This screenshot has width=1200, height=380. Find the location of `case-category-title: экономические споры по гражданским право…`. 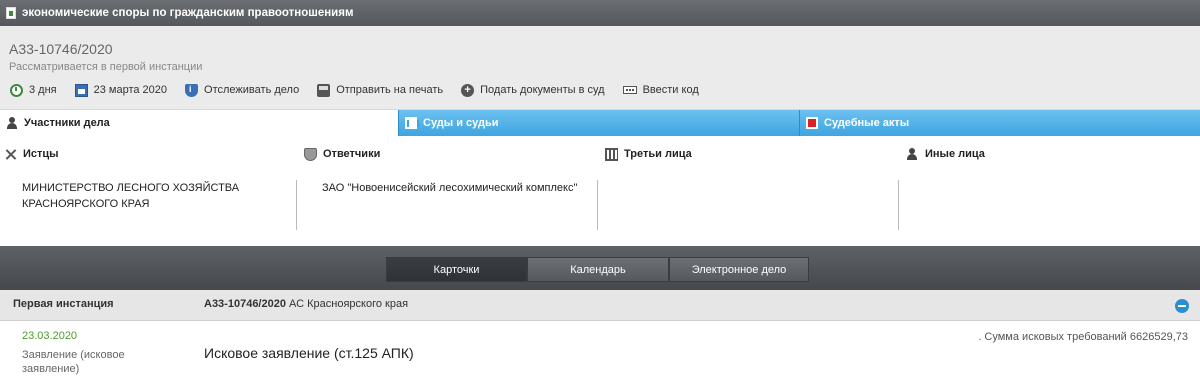

case-category-title: экономические споры по гражданским право… is located at coordinates (188, 13).